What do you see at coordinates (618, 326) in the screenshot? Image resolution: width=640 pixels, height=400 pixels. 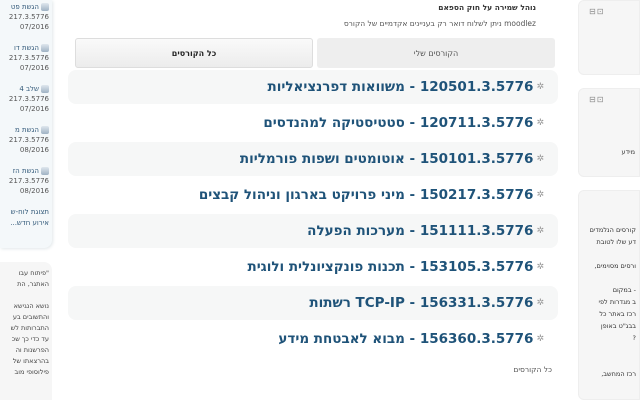 I see `info-line: בבג"ט באופן` at bounding box center [618, 326].